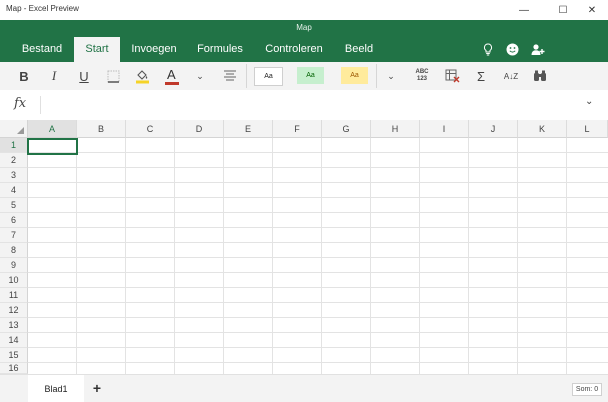 This screenshot has width=608, height=402. I want to click on column-header-a: A, so click(52, 129).